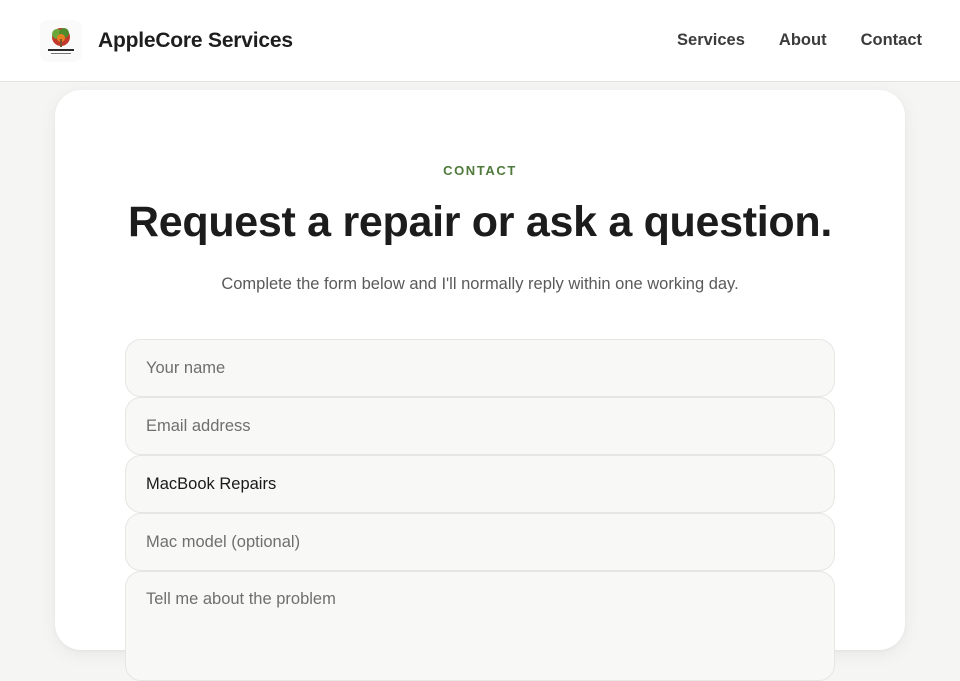 This screenshot has height=681, width=960. I want to click on nav-link-services: Services, so click(711, 40).